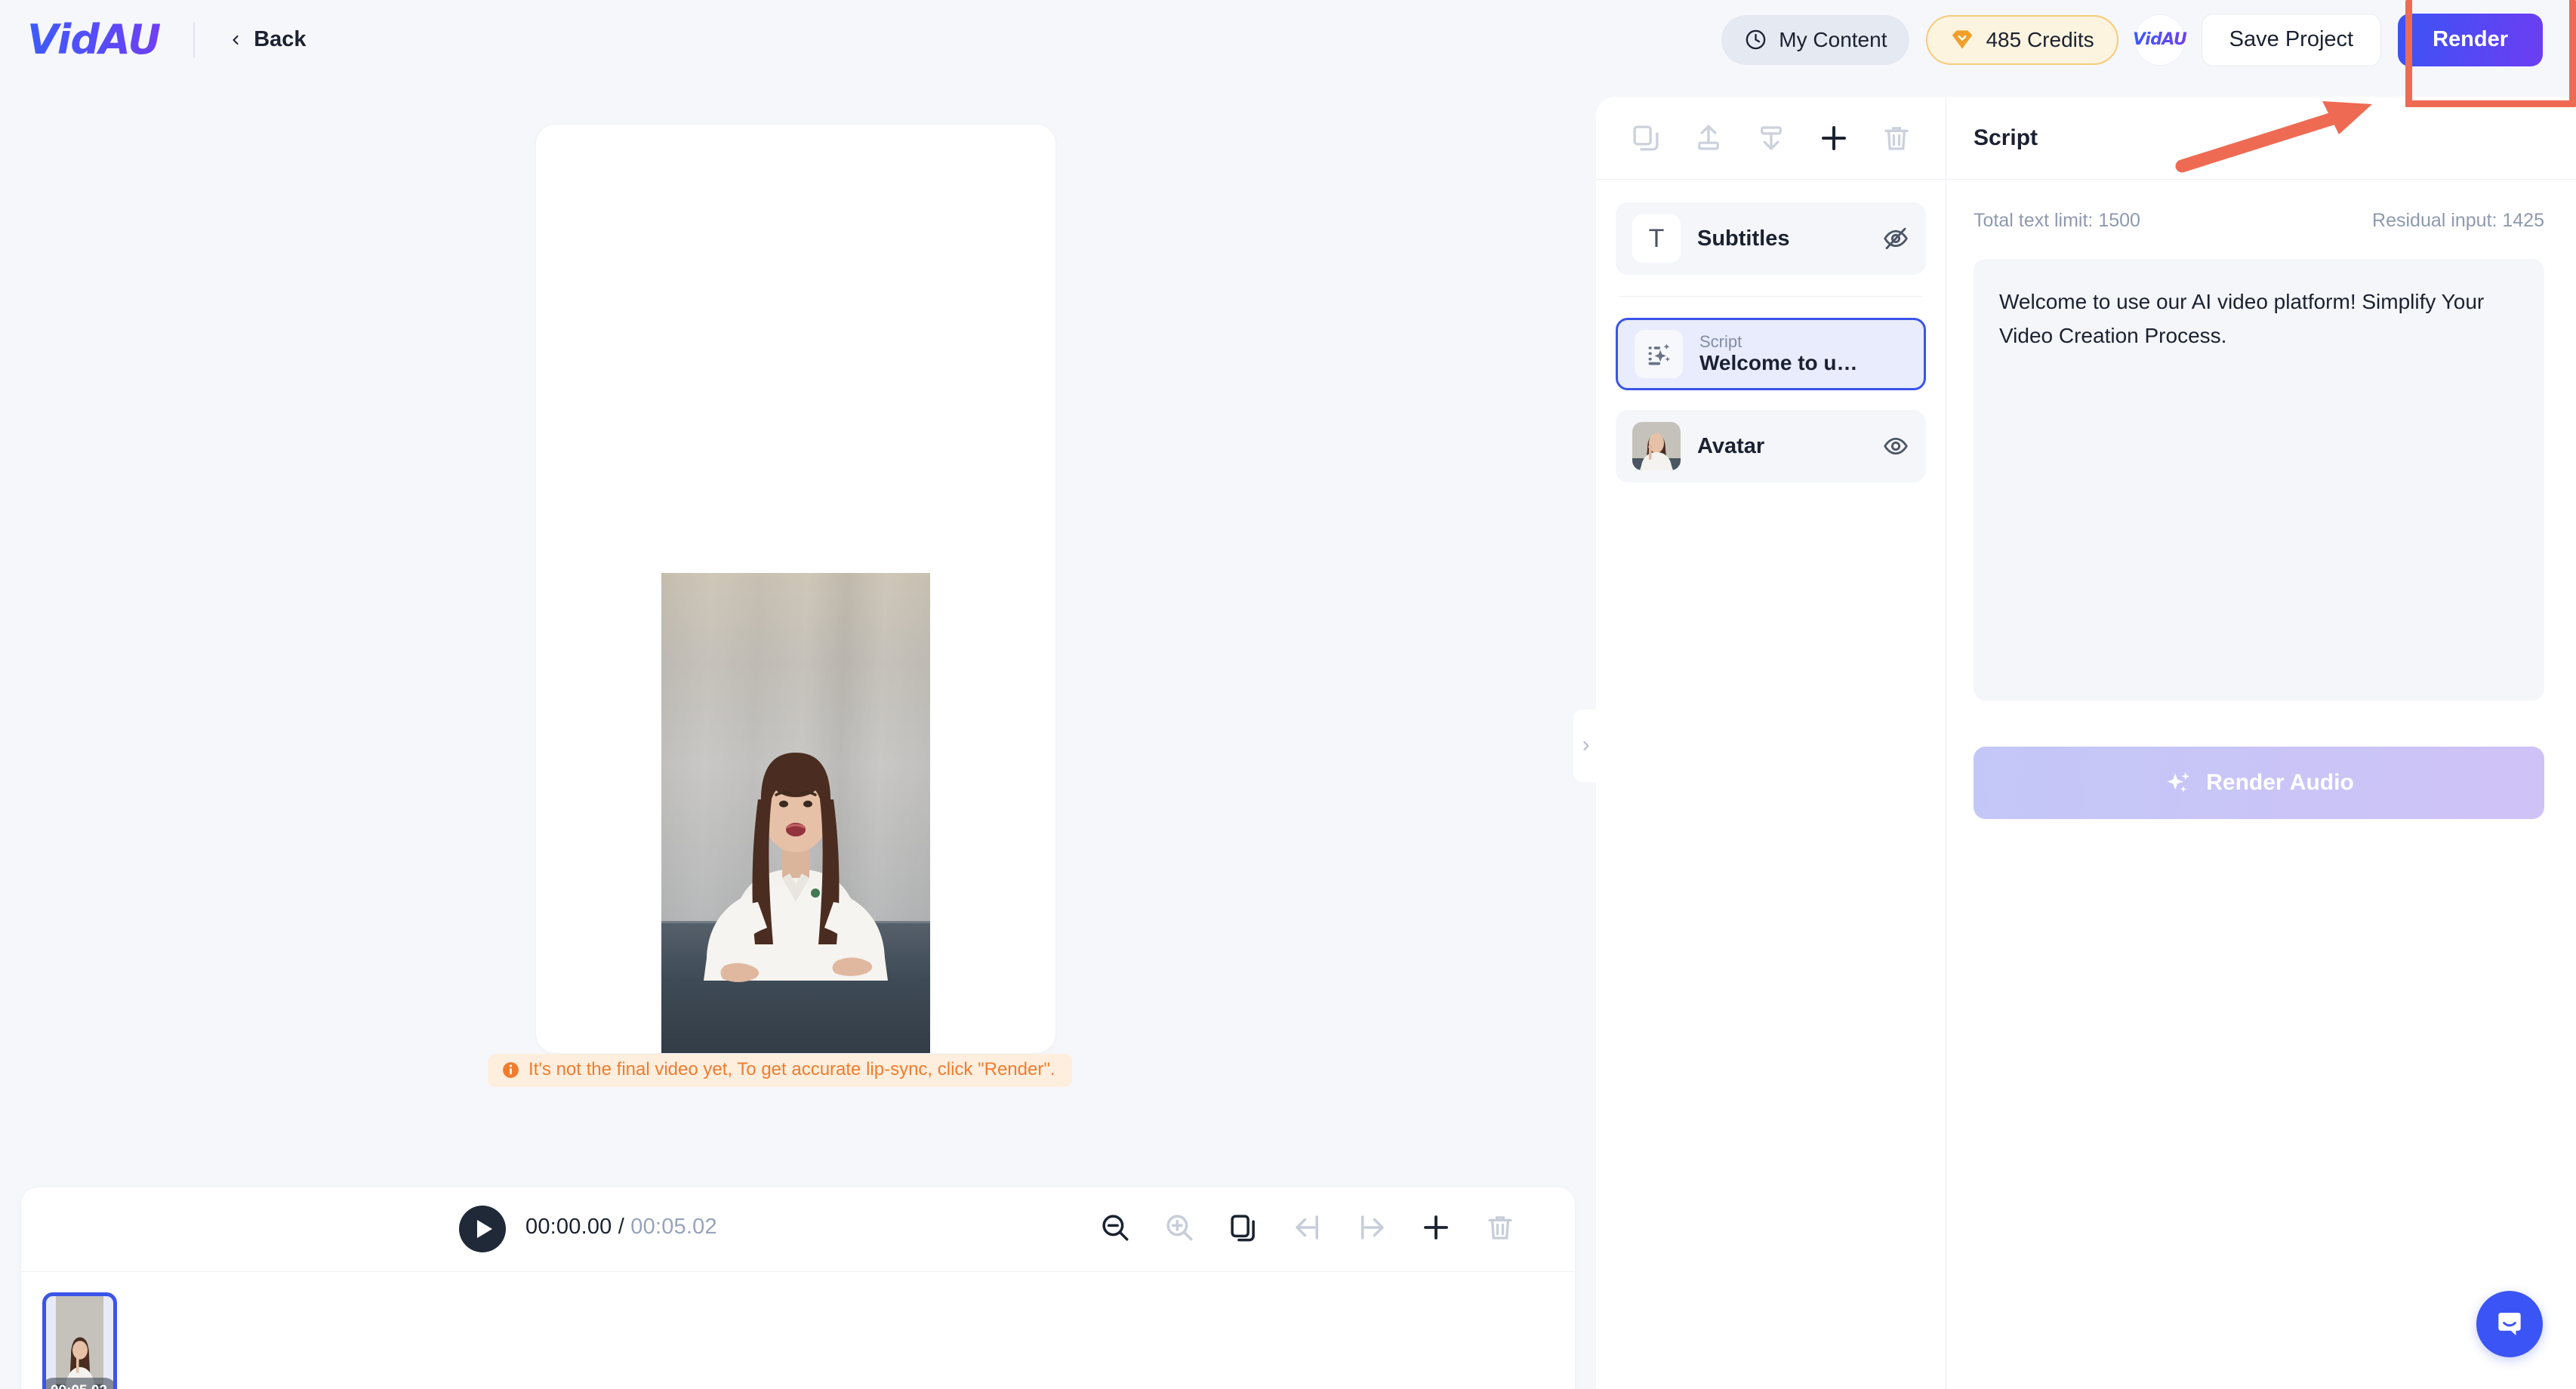 The image size is (2576, 1389). I want to click on script-sparkle-glyph, so click(1659, 354).